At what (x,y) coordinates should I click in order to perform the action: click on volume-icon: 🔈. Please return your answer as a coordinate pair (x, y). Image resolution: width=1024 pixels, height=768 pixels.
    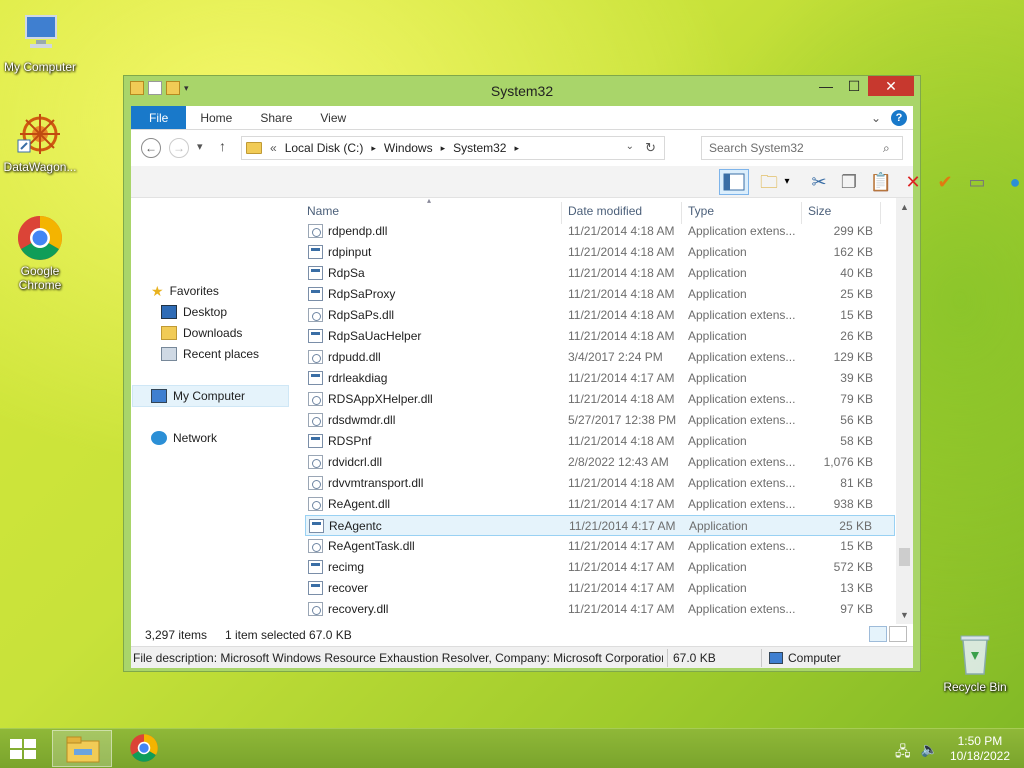
    Looking at the image, I should click on (929, 753).